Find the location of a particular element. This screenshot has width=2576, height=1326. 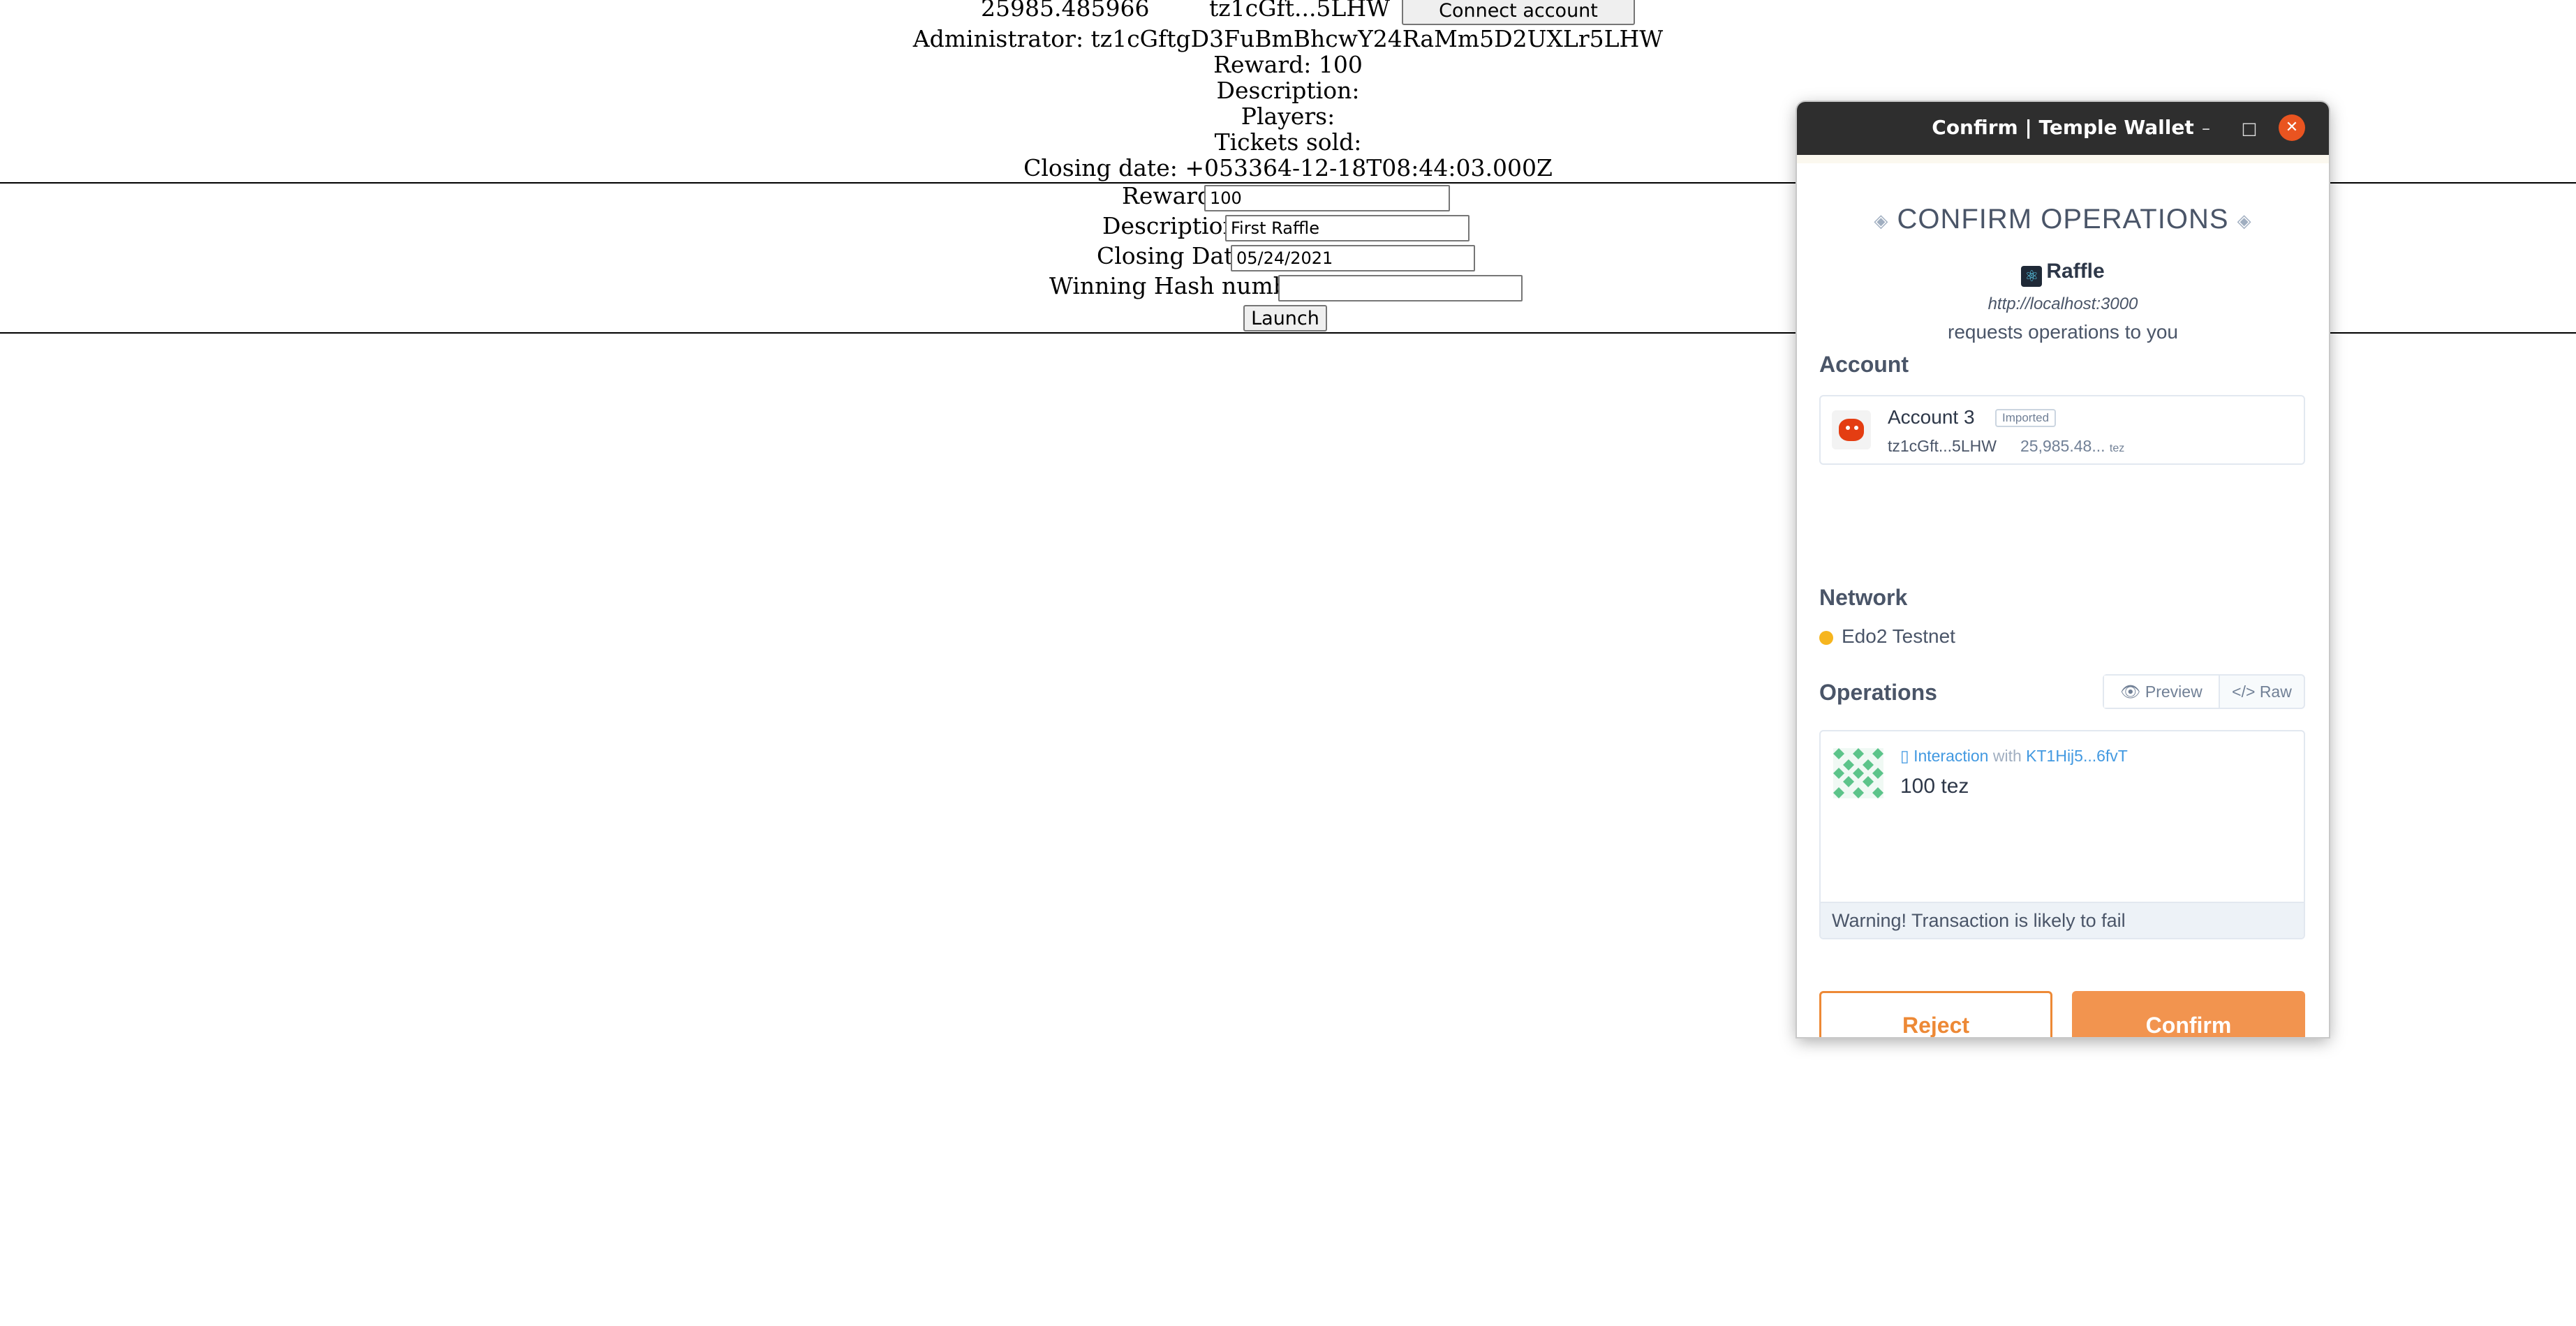

network-status-dot is located at coordinates (1826, 638).